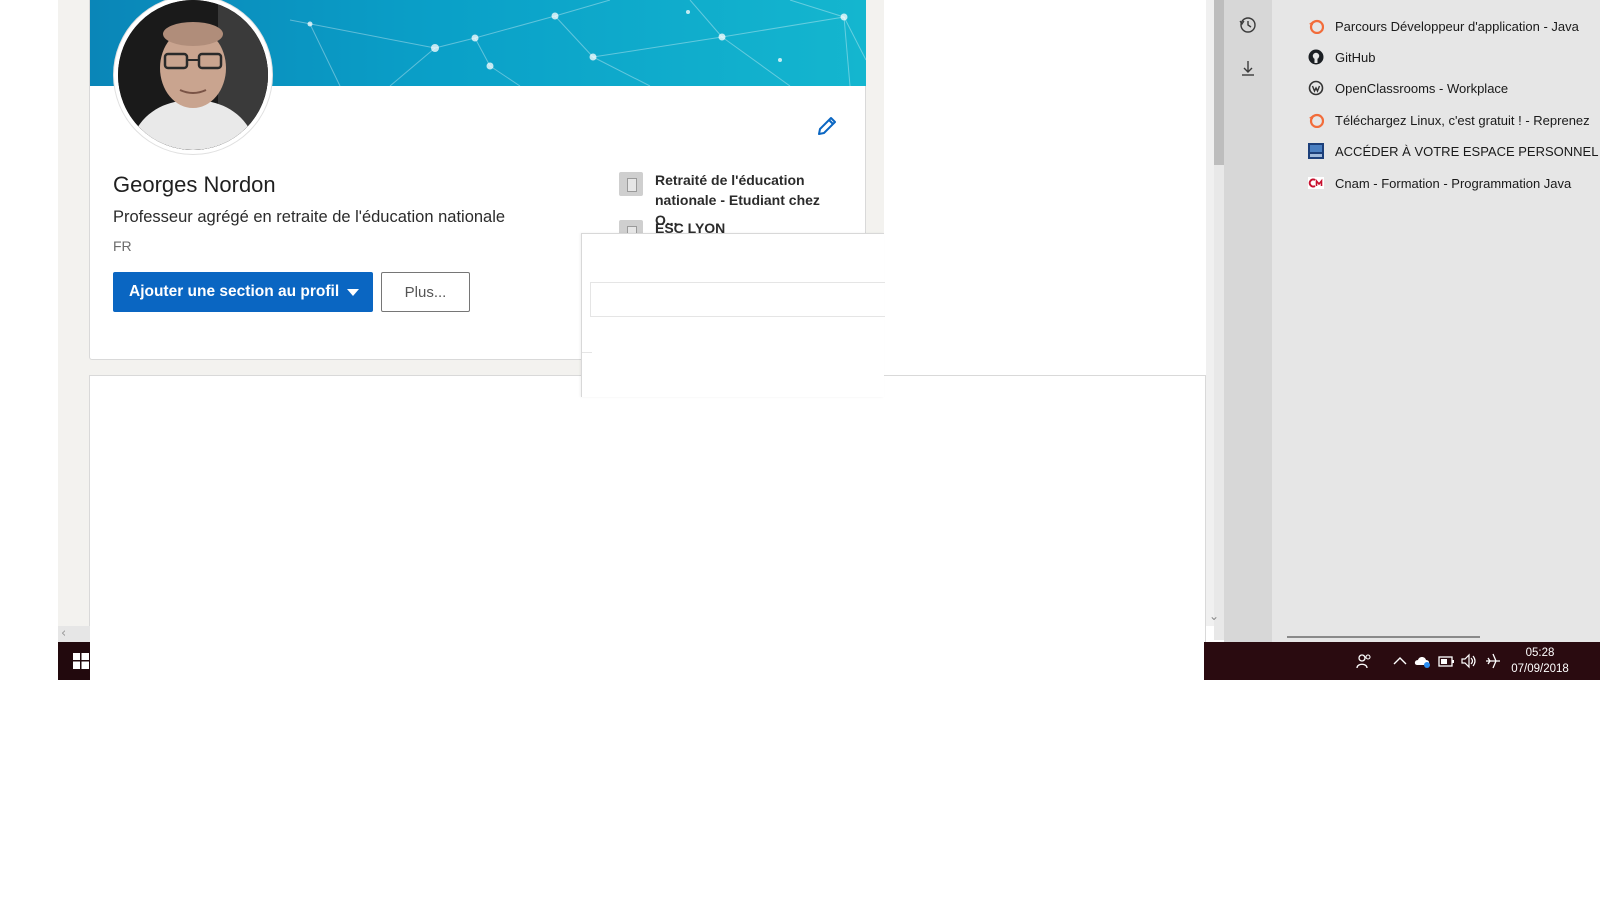 This screenshot has height=900, width=1600. What do you see at coordinates (733, 315) in the screenshot?
I see `dropdown-popover` at bounding box center [733, 315].